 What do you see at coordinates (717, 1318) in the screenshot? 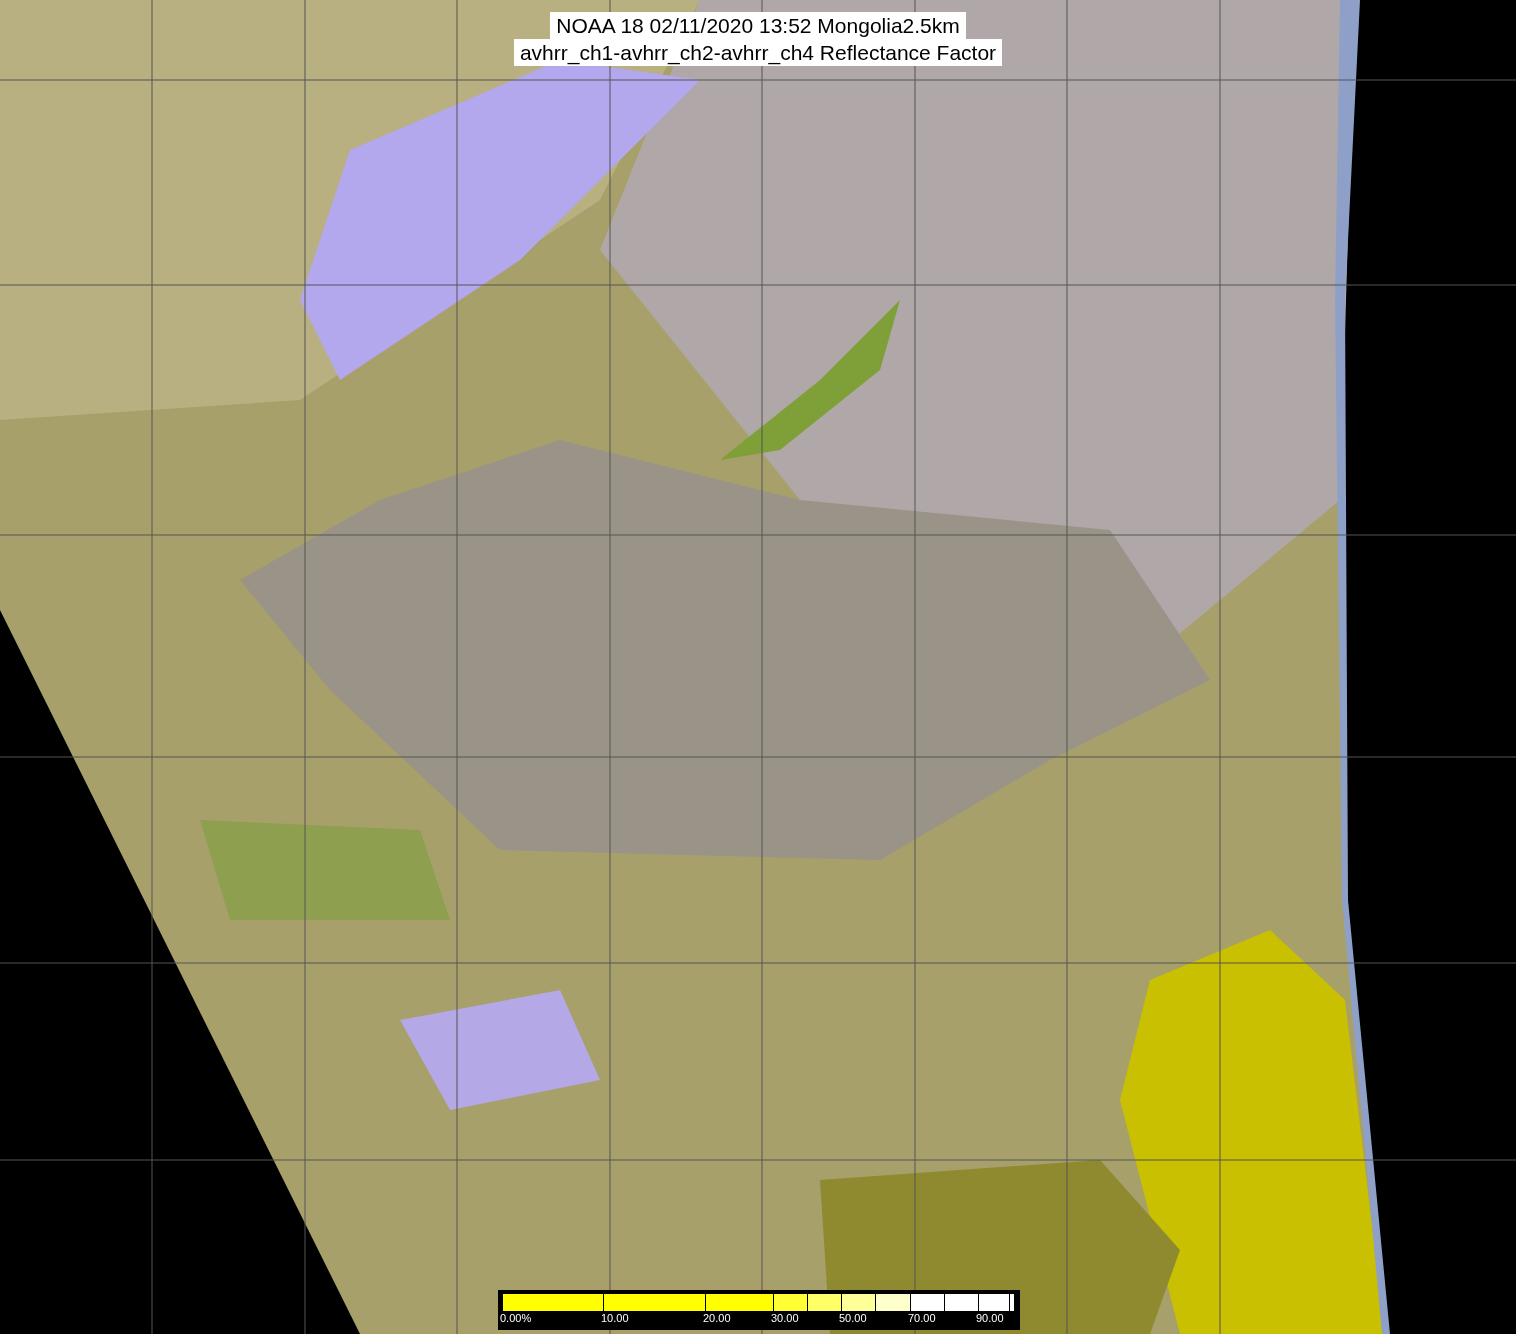
I see `scale-label: 20.00` at bounding box center [717, 1318].